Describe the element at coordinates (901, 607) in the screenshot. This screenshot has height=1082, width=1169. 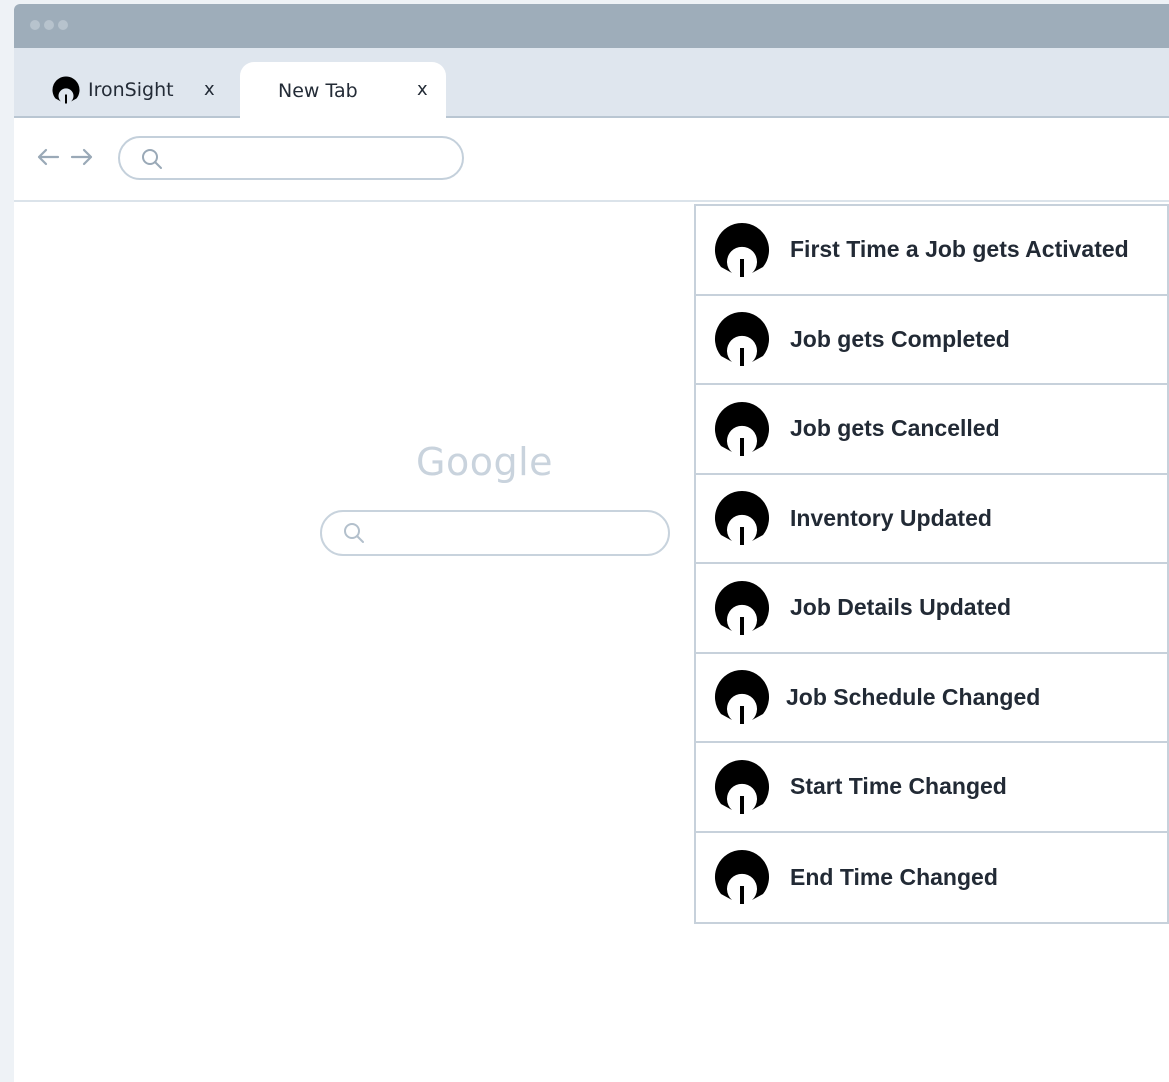
I see `dropdown-item-label: Job Details Updated` at that location.